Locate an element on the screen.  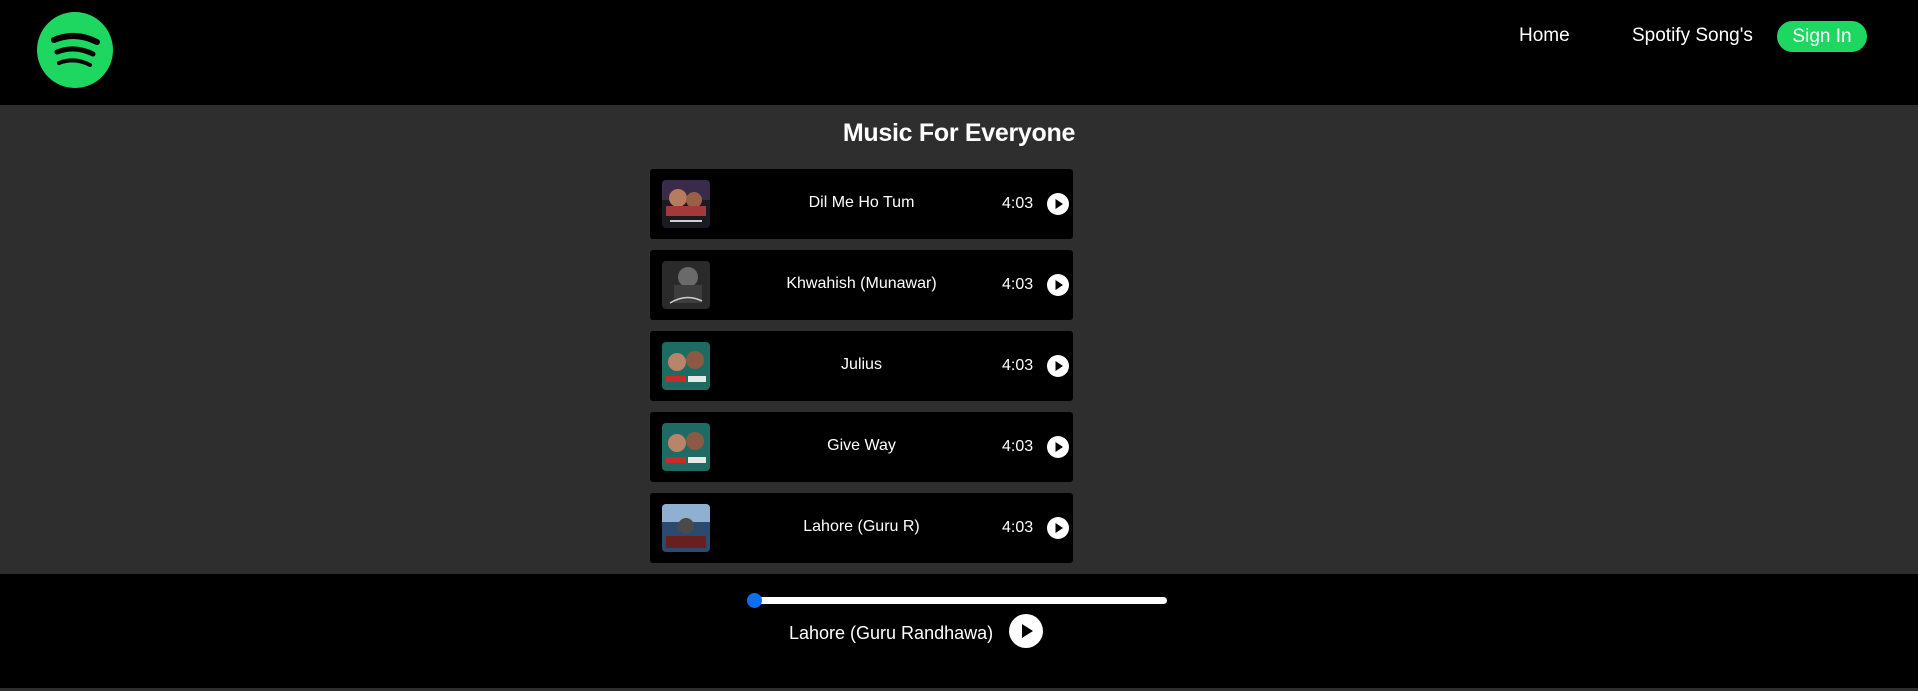
progress-slider-thumb is located at coordinates (754, 600).